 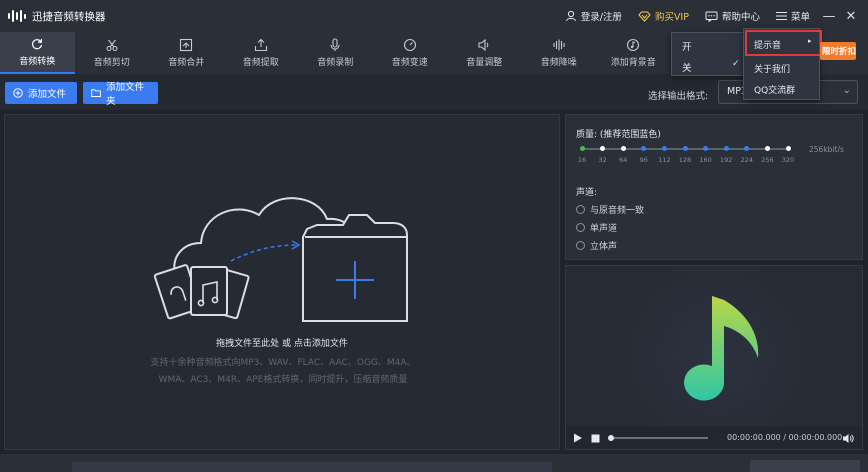 I want to click on user-icon, so click(x=570, y=16).